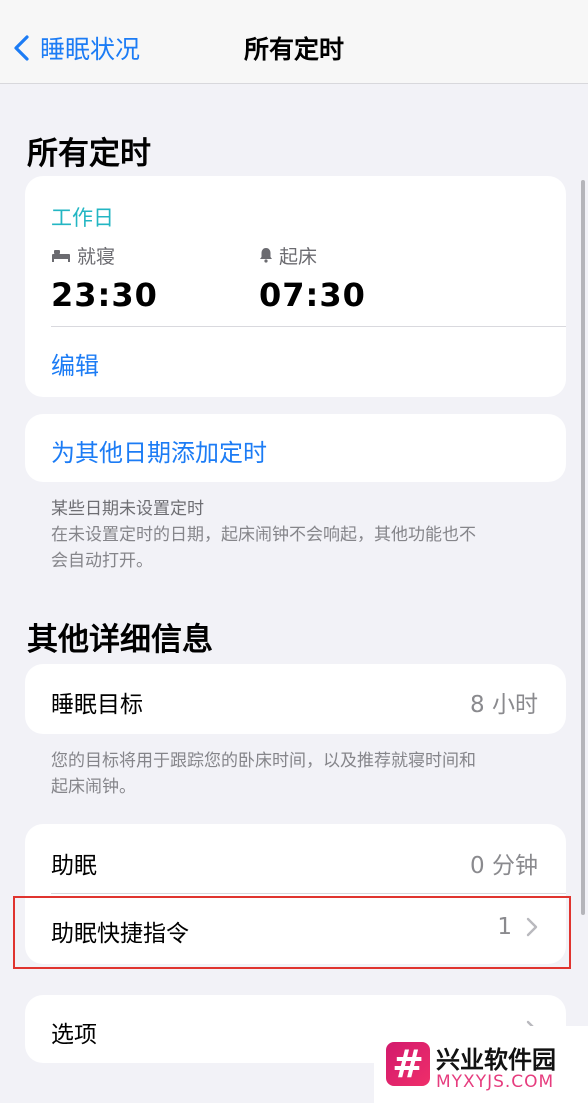  I want to click on wake-value: 07:30, so click(312, 295).